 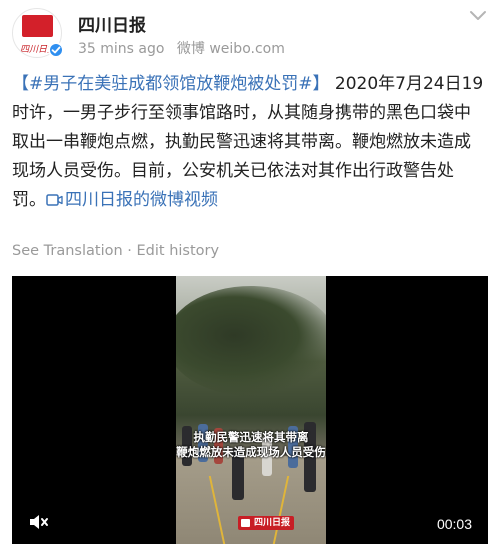 I want to click on post-header: 四川日报 四川日报 35 mins ago 微博 weibo.com, so click(x=250, y=34).